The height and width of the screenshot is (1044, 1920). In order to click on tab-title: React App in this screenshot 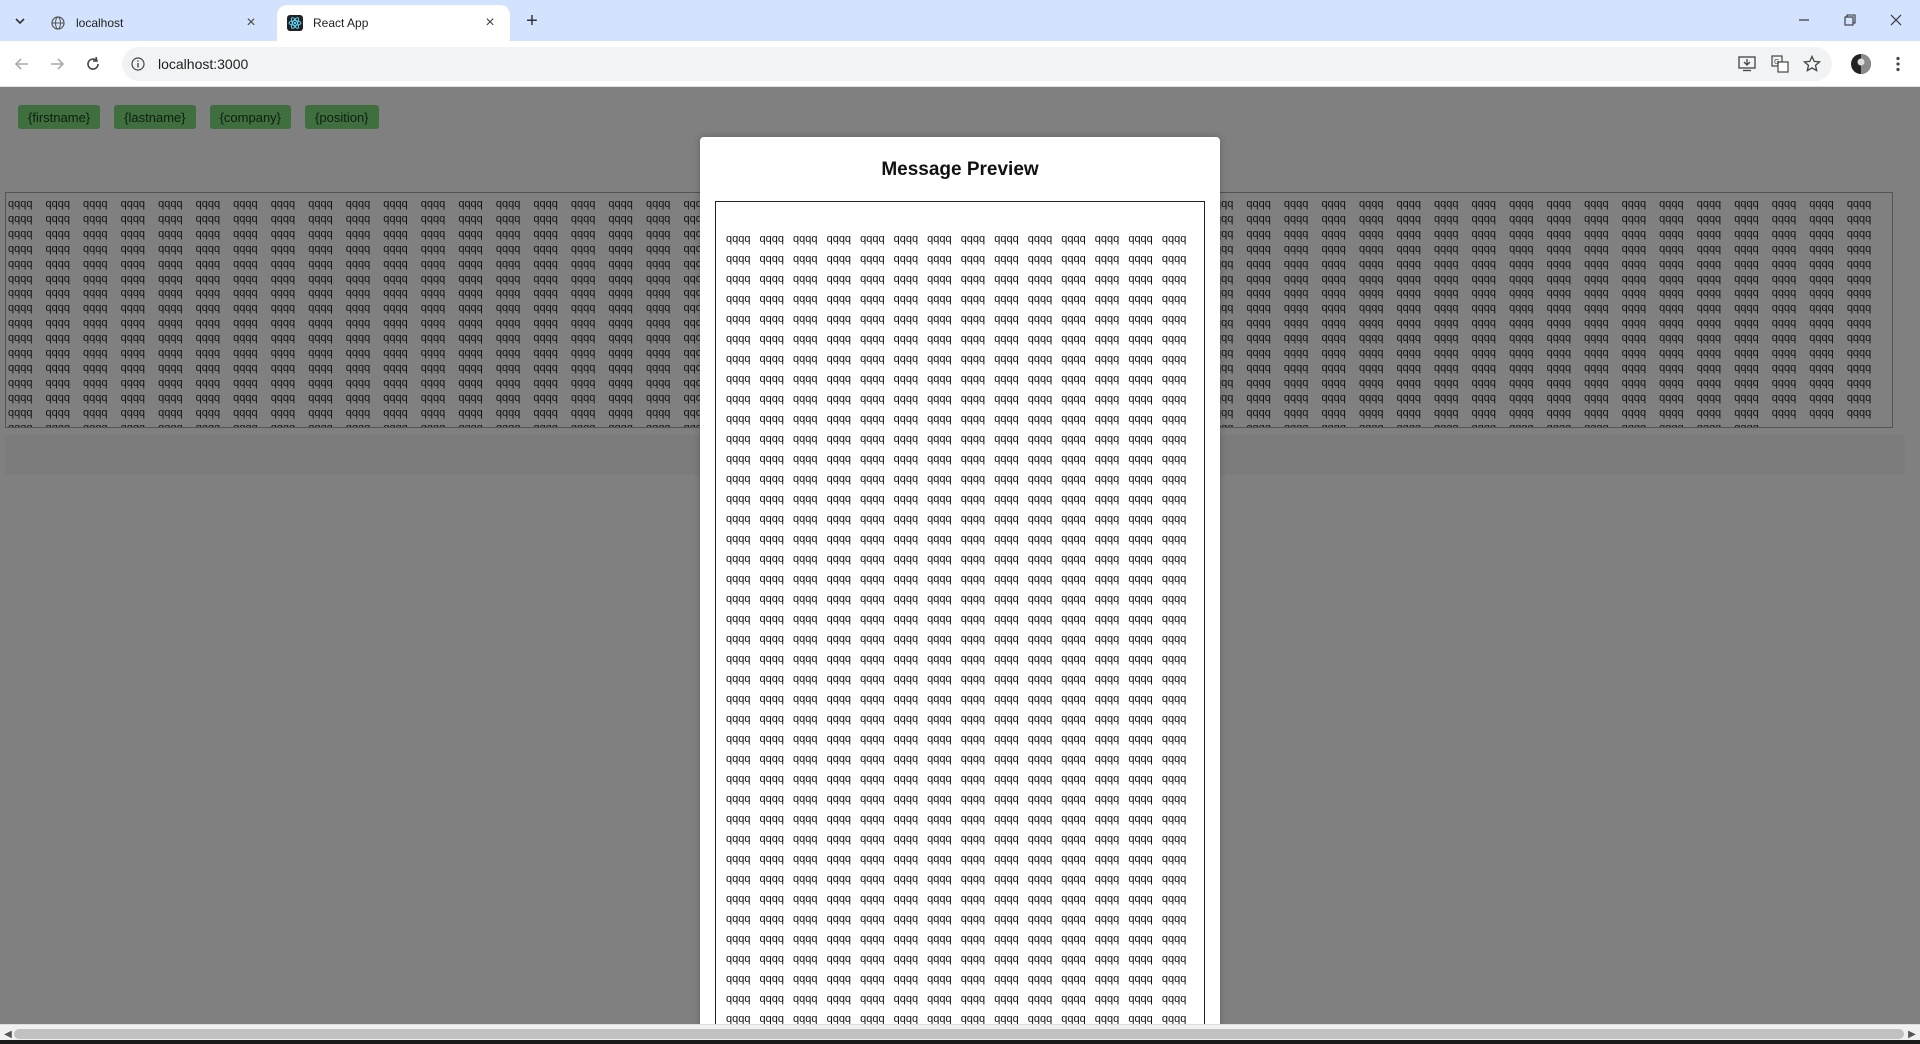, I will do `click(341, 23)`.